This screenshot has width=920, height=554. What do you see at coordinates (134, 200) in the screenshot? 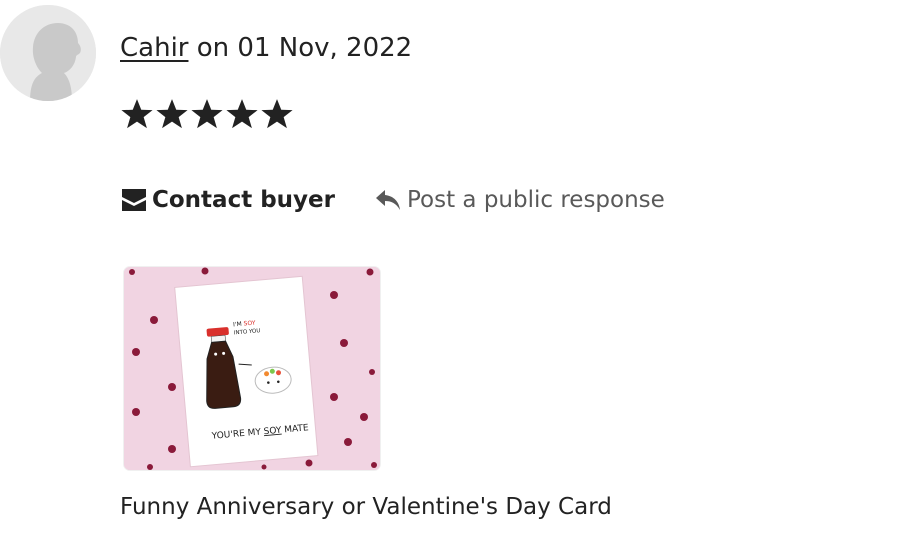
I see `envelope-icon` at bounding box center [134, 200].